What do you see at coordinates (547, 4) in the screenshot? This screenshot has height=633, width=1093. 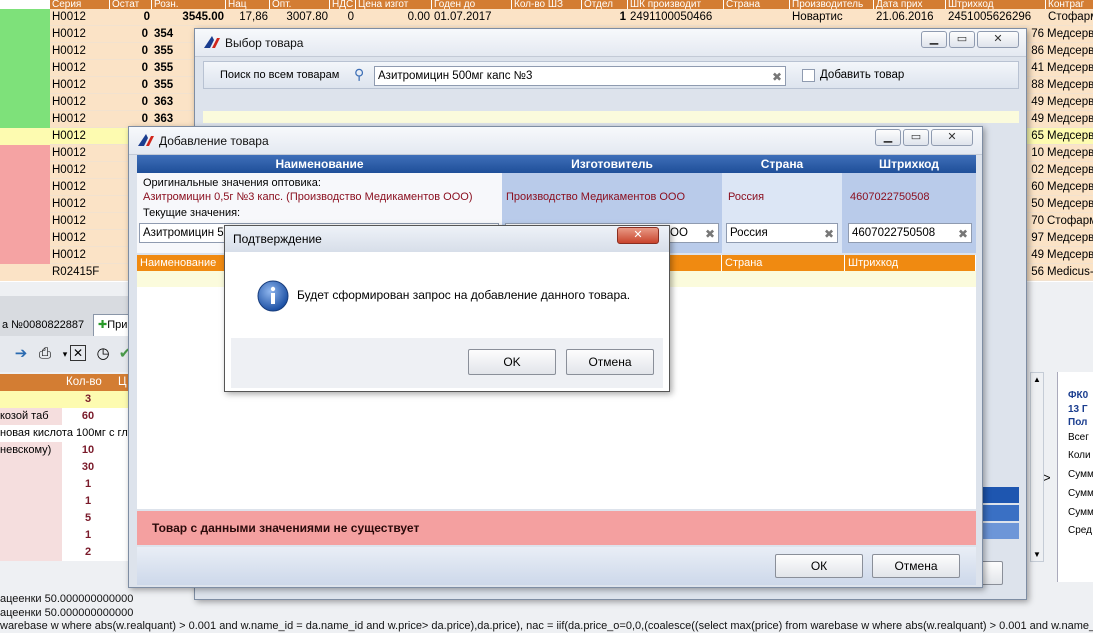 I see `grid-col-header: Кол-во ШЗ` at bounding box center [547, 4].